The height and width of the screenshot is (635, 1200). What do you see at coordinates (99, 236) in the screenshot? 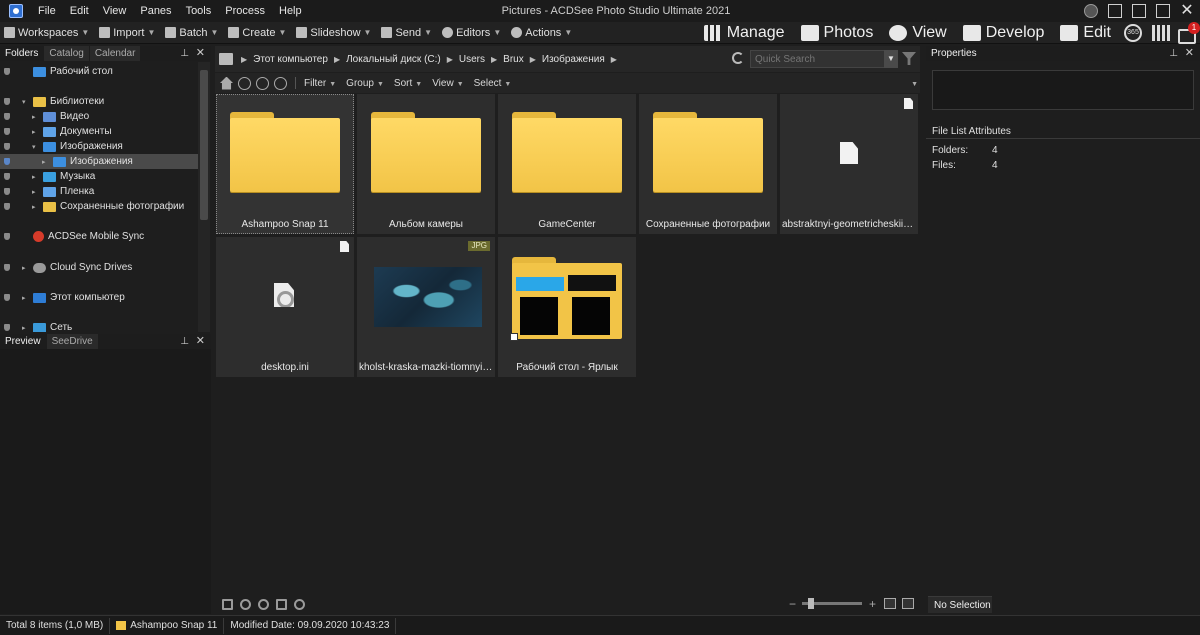
I see `tree-item: ACDSee Mobile Sync` at bounding box center [99, 236].